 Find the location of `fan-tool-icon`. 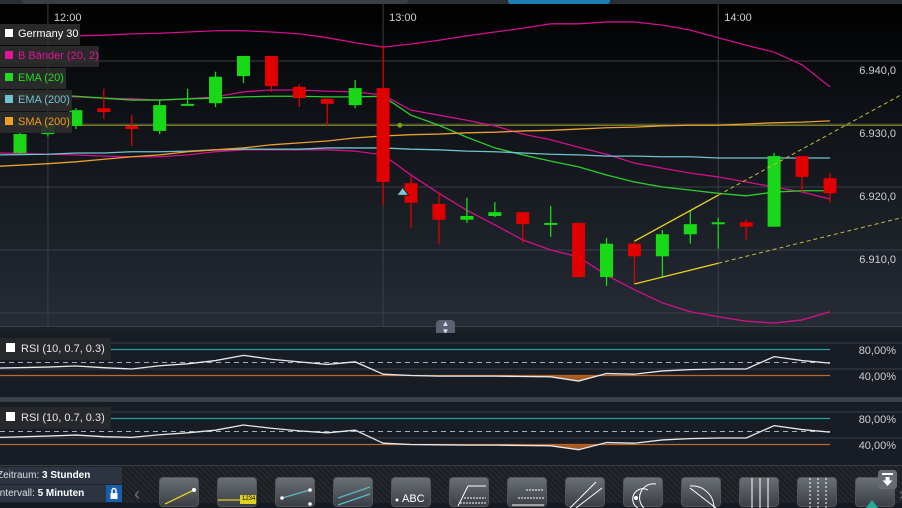

fan-tool-icon is located at coordinates (586, 494).